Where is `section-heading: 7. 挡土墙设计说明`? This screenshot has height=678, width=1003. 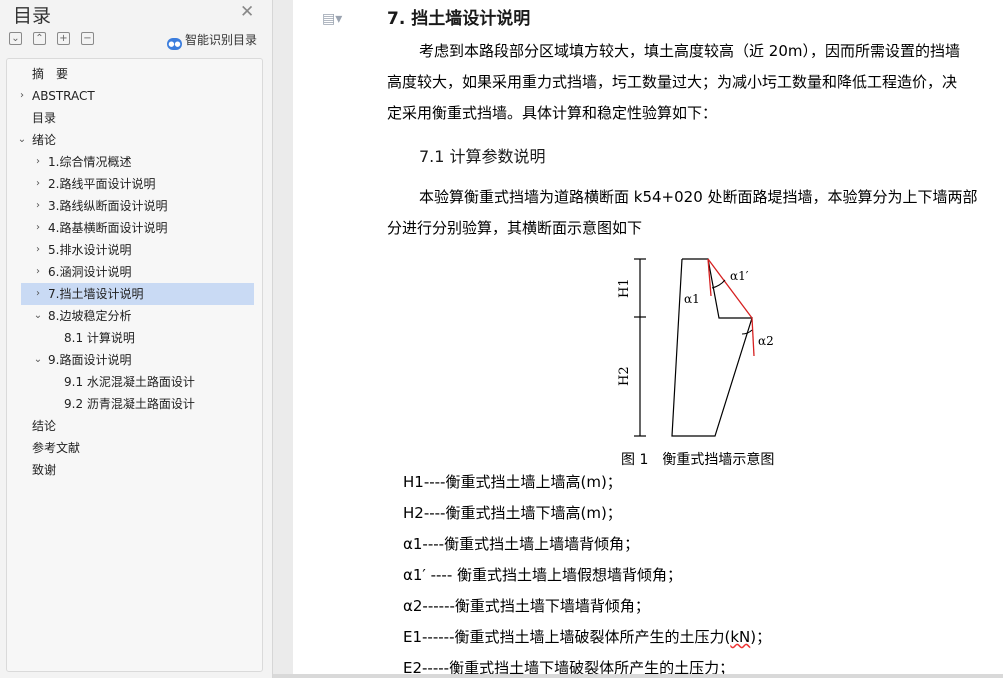
section-heading: 7. 挡土墙设计说明 is located at coordinates (459, 19).